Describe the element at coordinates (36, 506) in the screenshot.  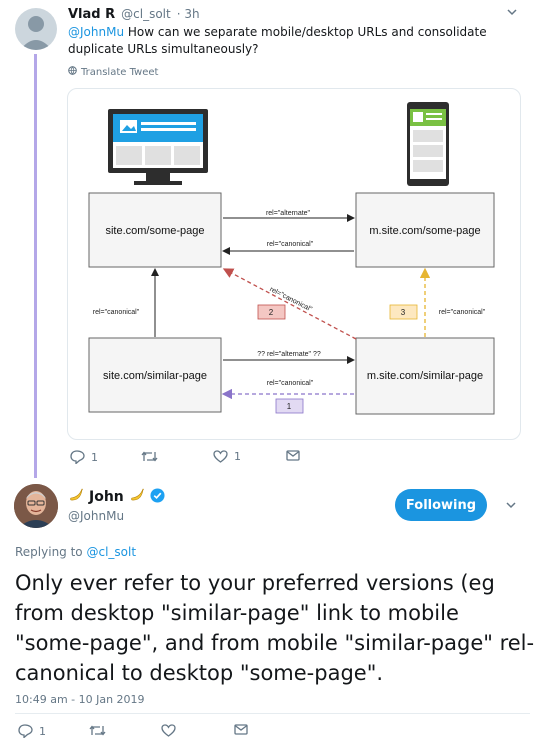
I see `john-avatar` at that location.